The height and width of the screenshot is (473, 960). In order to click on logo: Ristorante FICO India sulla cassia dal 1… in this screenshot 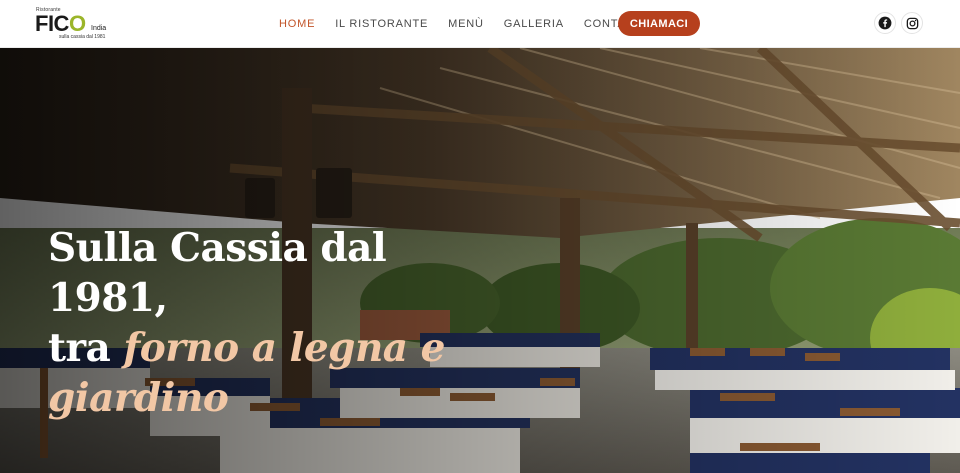, I will do `click(75, 24)`.